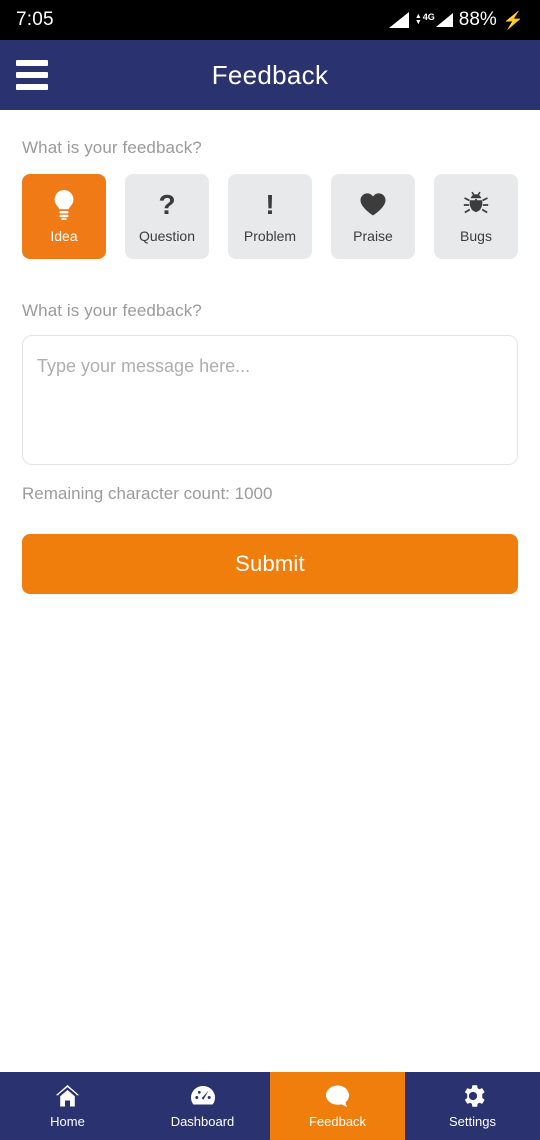 Image resolution: width=540 pixels, height=1140 pixels. Describe the element at coordinates (167, 235) in the screenshot. I see `category-chip-label: Question` at that location.